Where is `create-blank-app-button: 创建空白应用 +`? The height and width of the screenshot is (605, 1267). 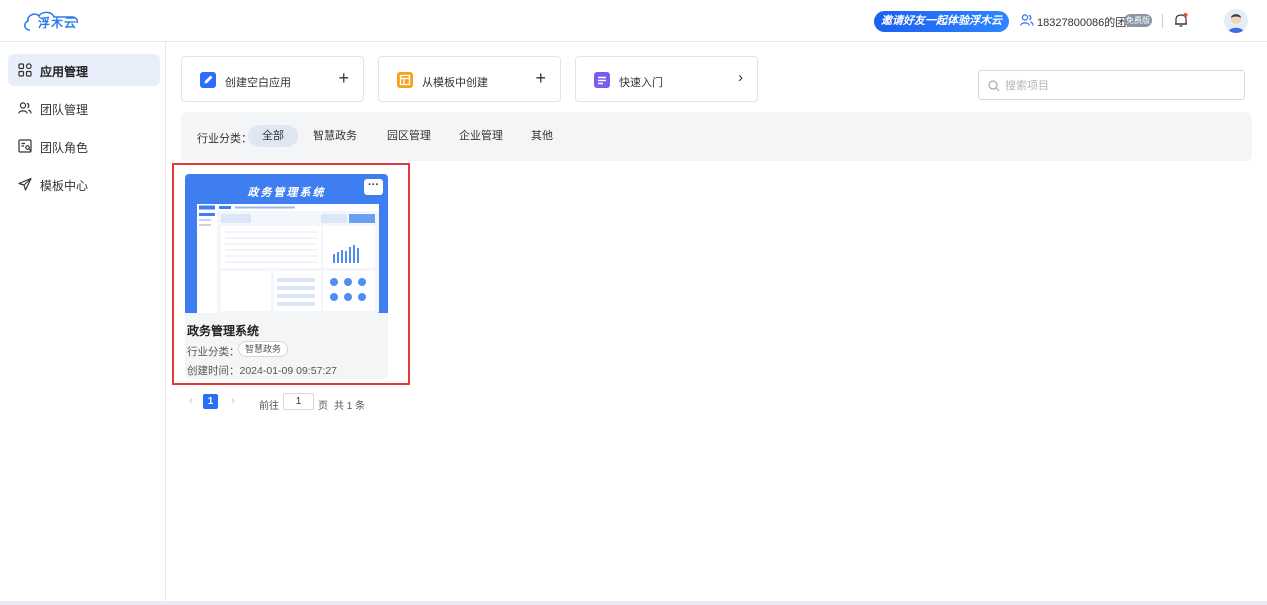
create-blank-app-button: 创建空白应用 + is located at coordinates (272, 79).